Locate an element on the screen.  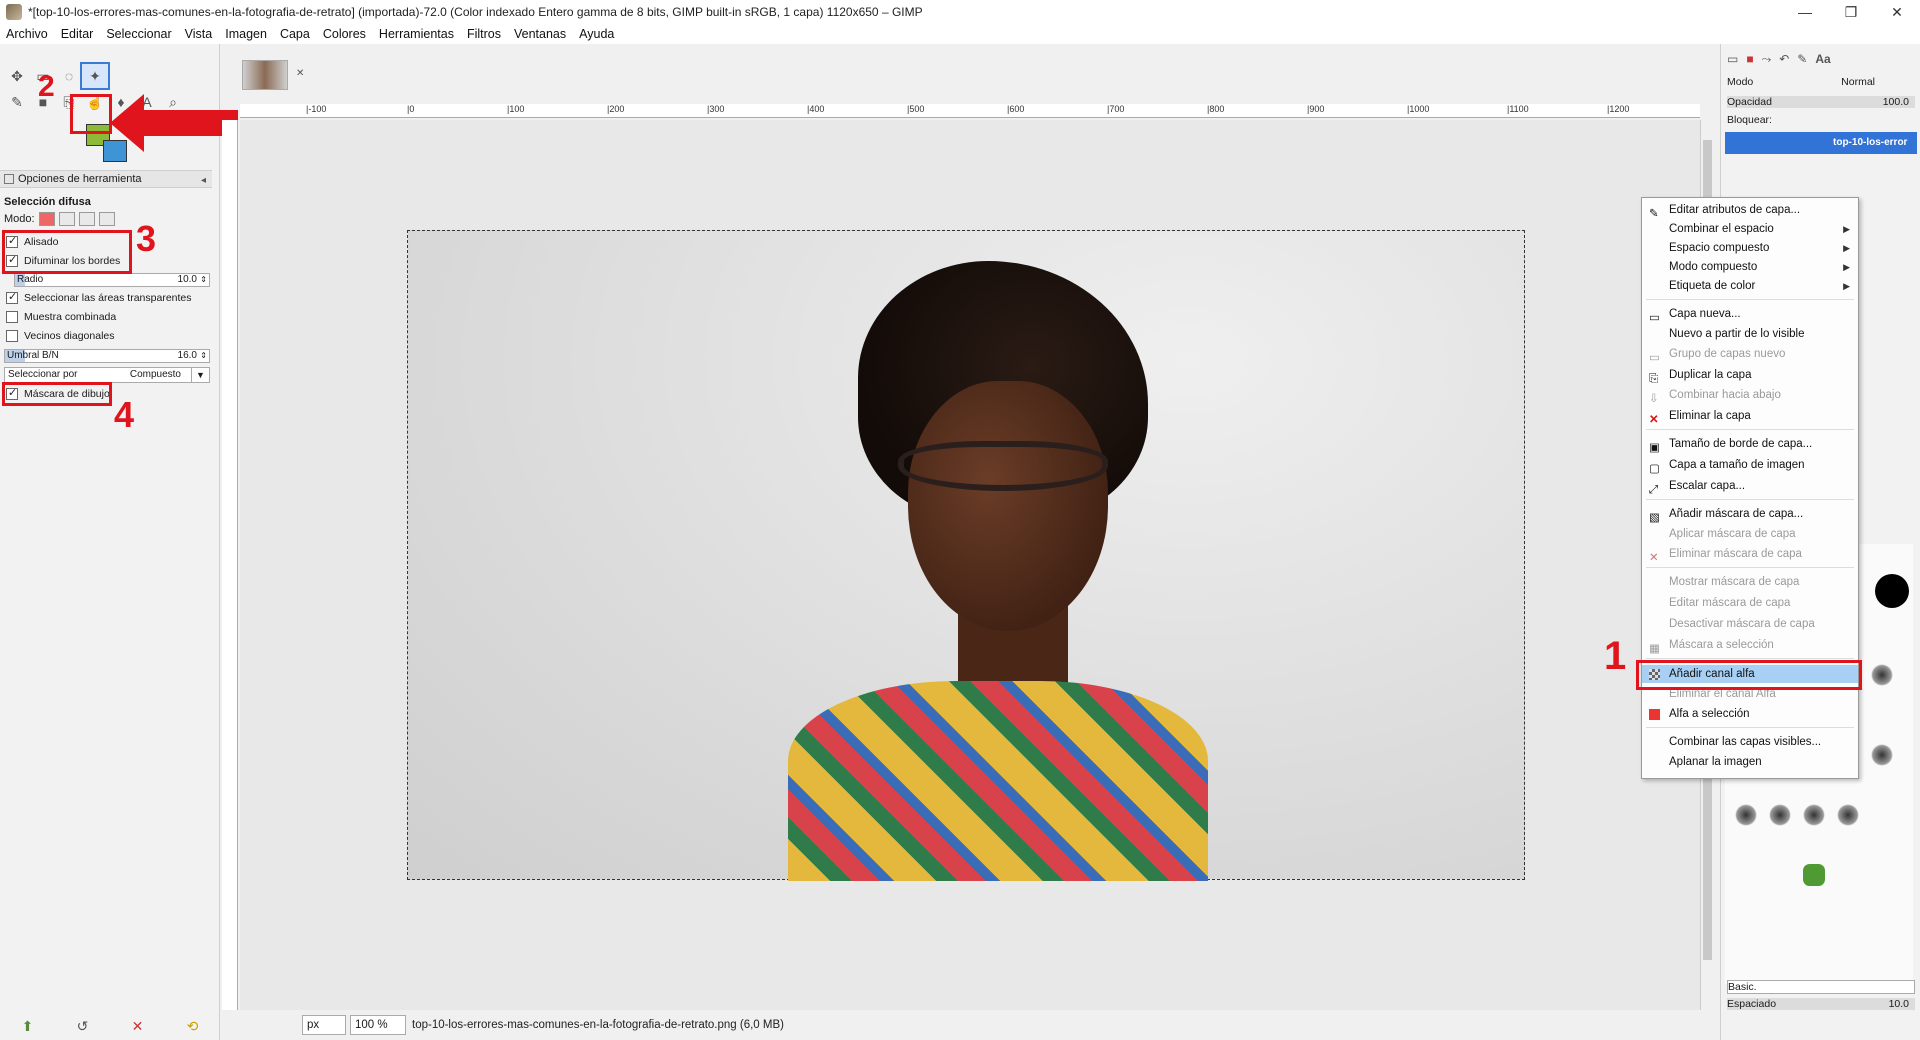
menu-item-show-layer-mask: Mostrar máscara de capa is located at coordinates (1750, 582).